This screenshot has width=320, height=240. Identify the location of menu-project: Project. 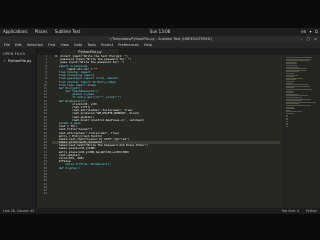
(107, 45).